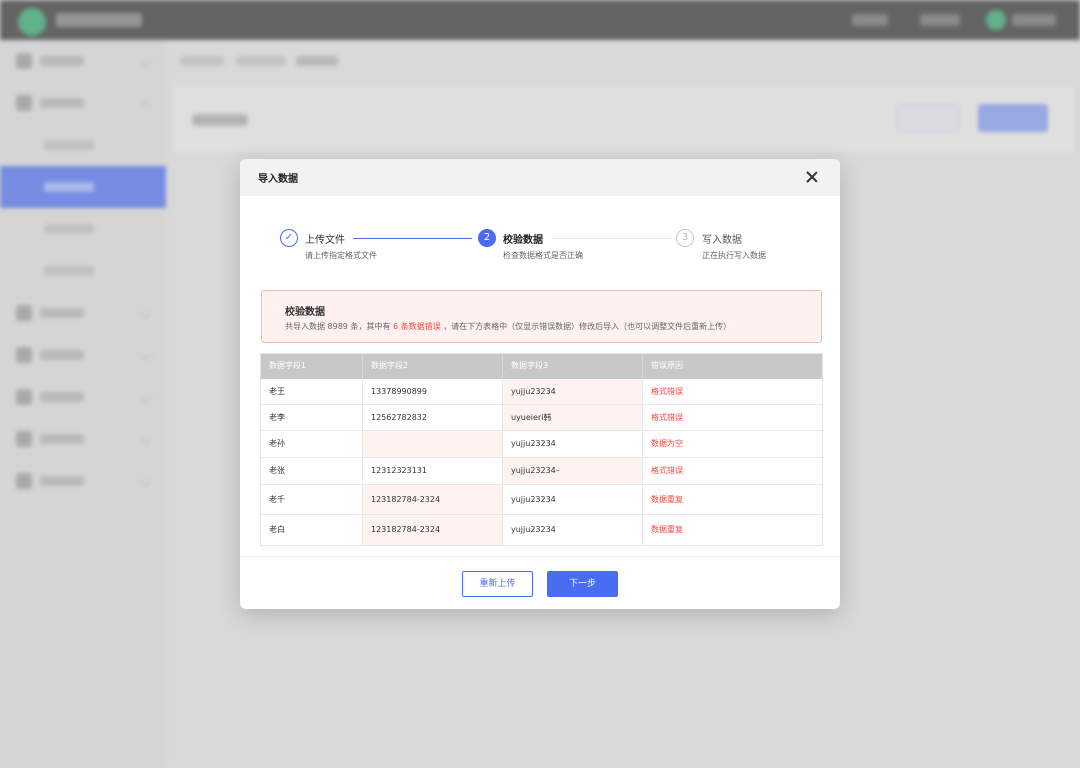 Image resolution: width=1080 pixels, height=768 pixels. What do you see at coordinates (734, 255) in the screenshot?
I see `step-3-desc: 正在执行写入数据` at bounding box center [734, 255].